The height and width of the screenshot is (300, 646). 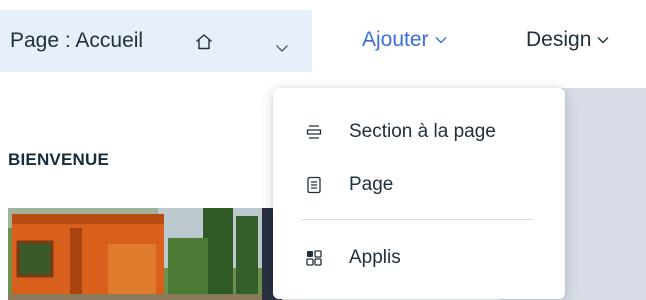 What do you see at coordinates (314, 132) in the screenshot?
I see `section-icon` at bounding box center [314, 132].